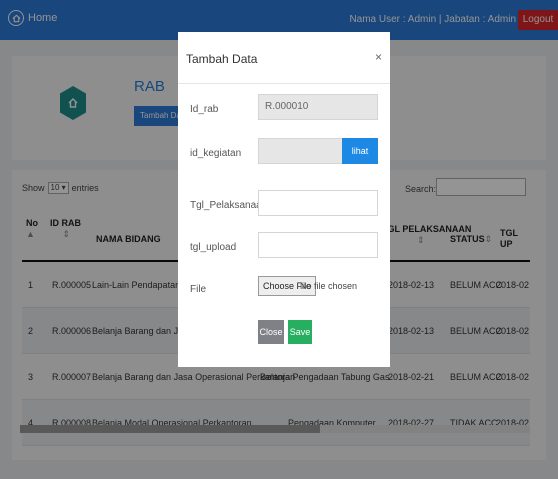  I want to click on id-kegiatan-field, so click(301, 151).